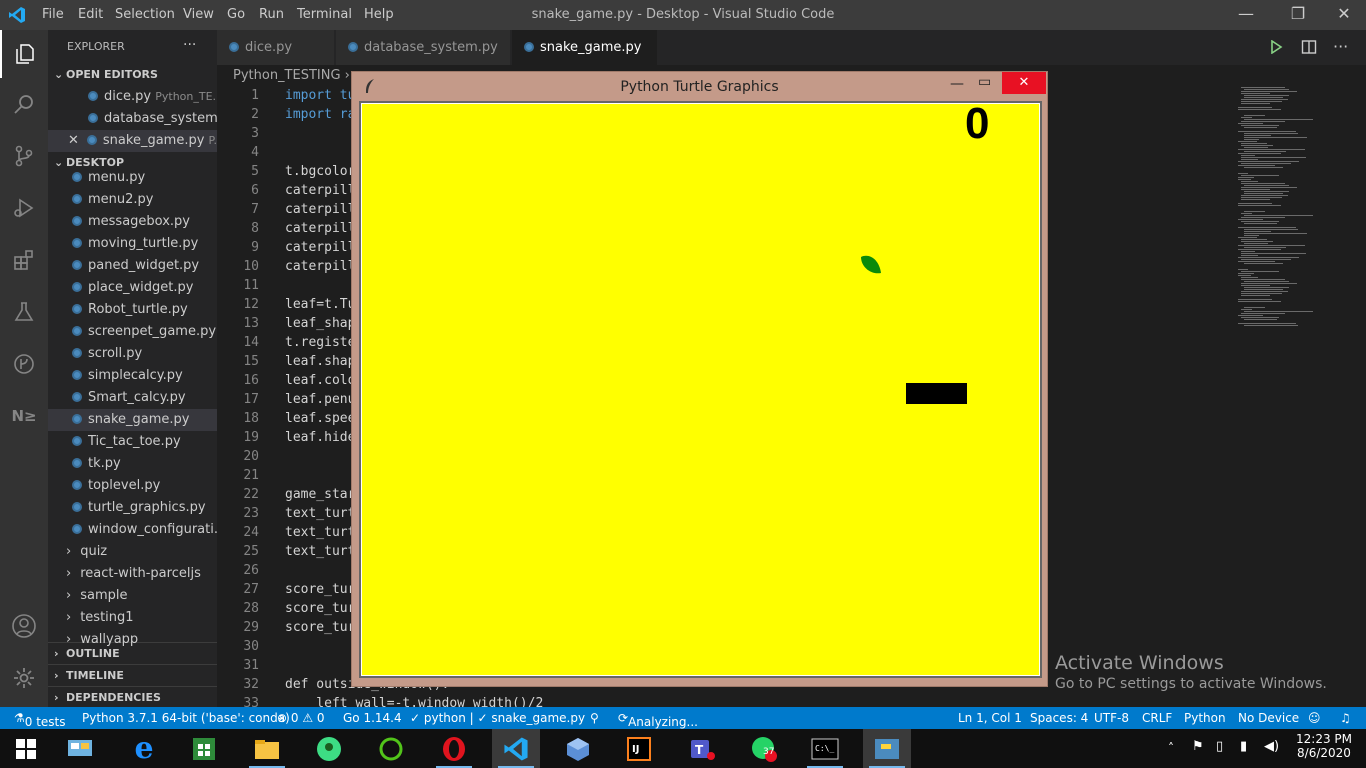 This screenshot has height=768, width=1366. Describe the element at coordinates (132, 640) in the screenshot. I see `folder-item: › wallyapp` at that location.